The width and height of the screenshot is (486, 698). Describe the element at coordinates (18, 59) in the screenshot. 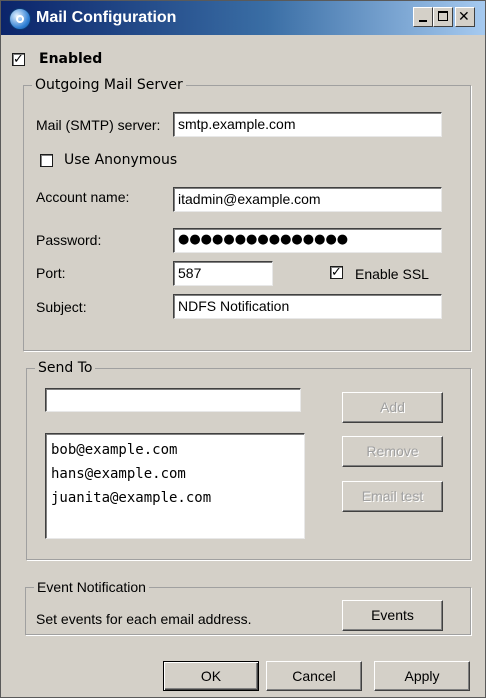

I see `enabled-checkbox: ✓` at that location.